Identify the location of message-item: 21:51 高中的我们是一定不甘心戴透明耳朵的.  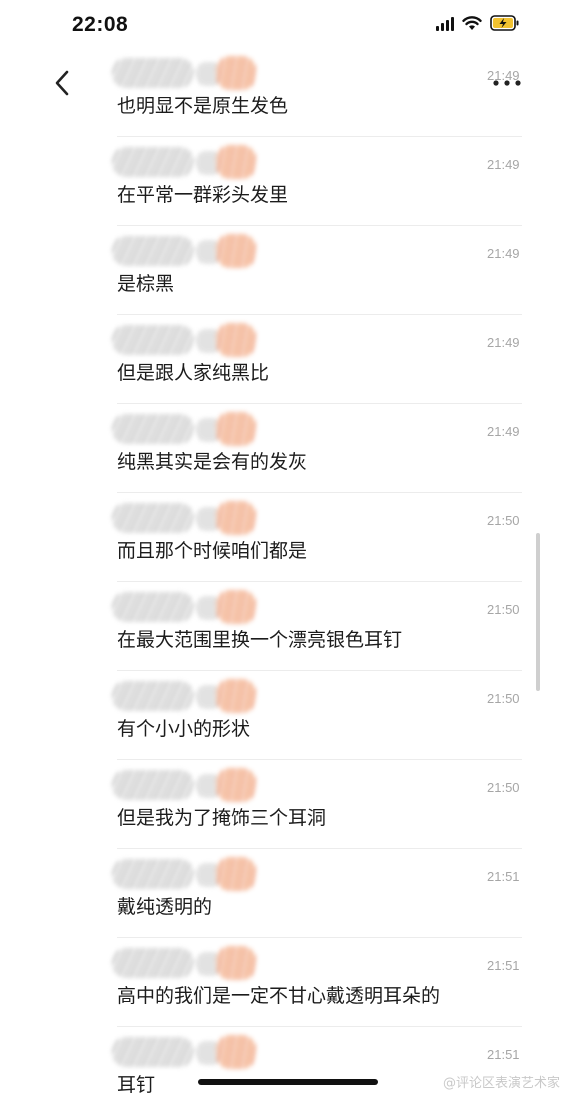
(284, 982).